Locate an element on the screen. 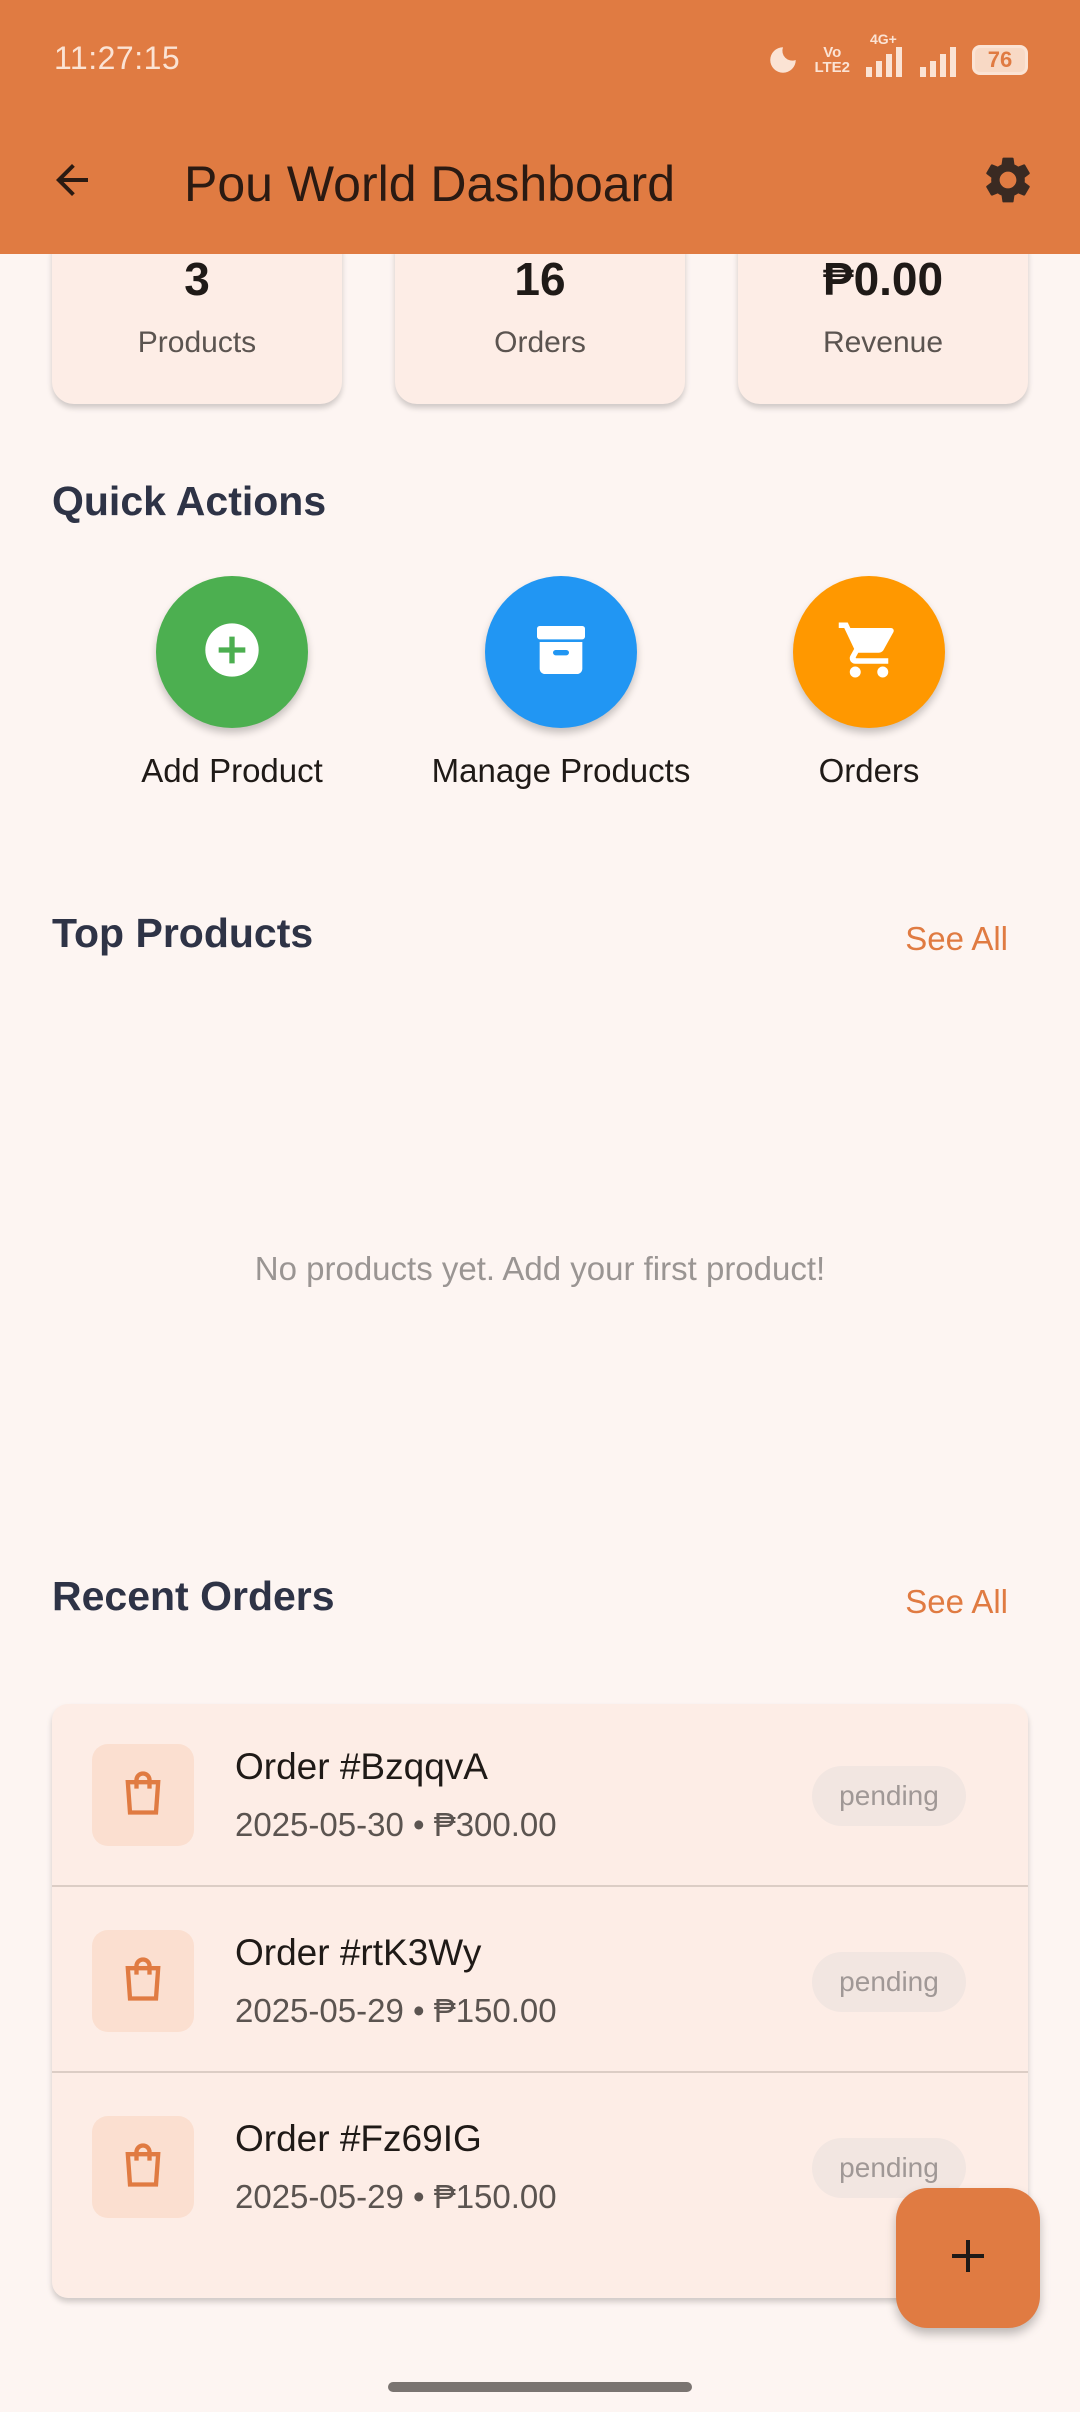  order-id: Order #Fz69IG is located at coordinates (358, 2138).